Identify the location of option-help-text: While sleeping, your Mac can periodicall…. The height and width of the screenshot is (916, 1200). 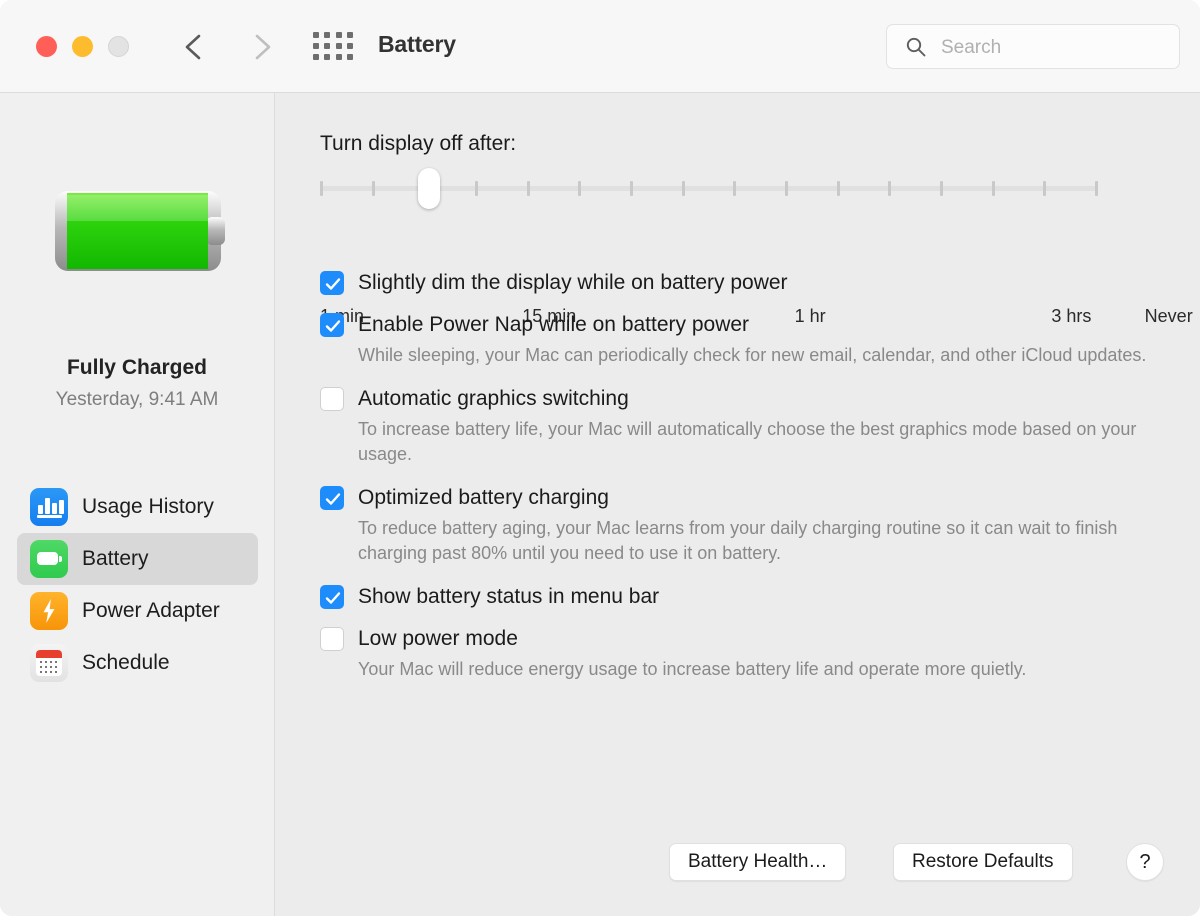
(752, 355).